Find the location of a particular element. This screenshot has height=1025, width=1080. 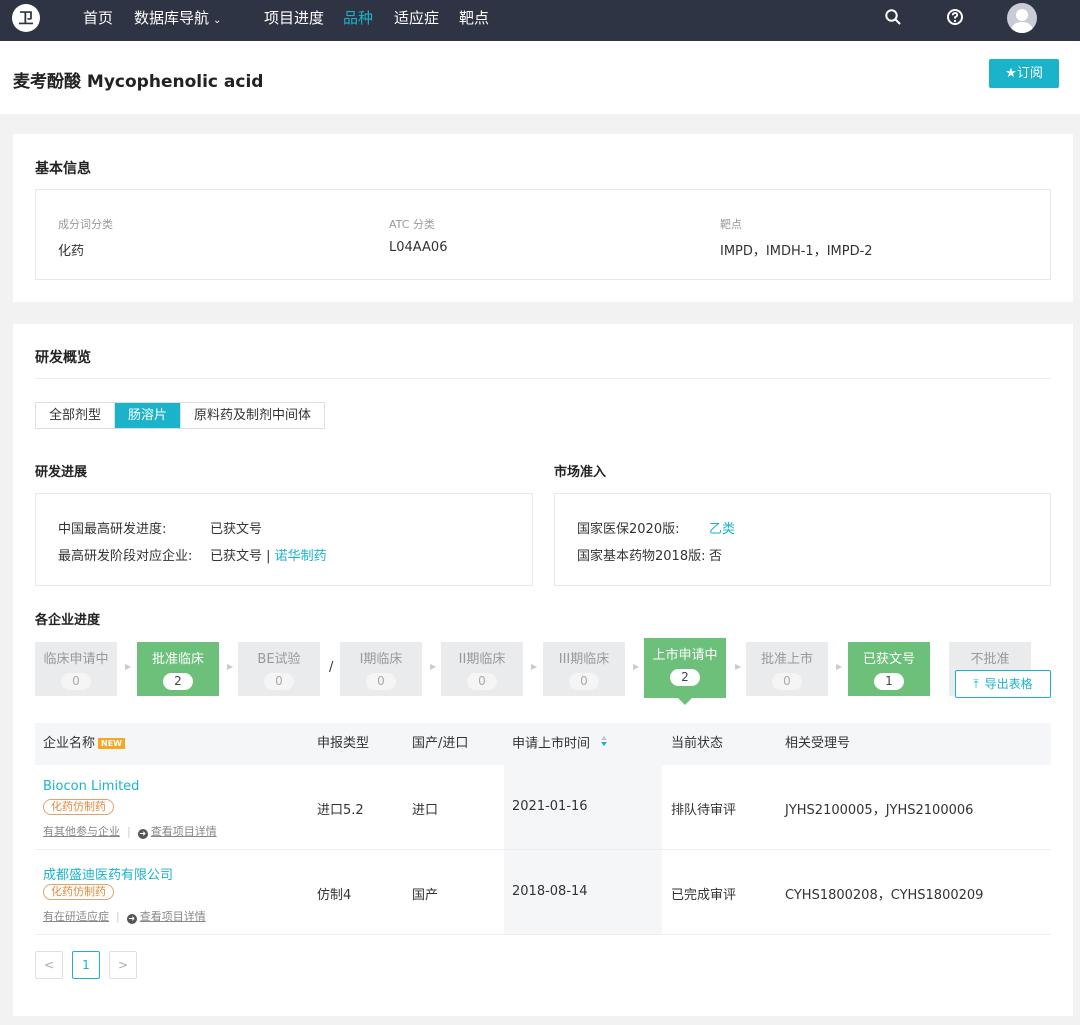

subscribe-button: ★订阅 is located at coordinates (1024, 73).